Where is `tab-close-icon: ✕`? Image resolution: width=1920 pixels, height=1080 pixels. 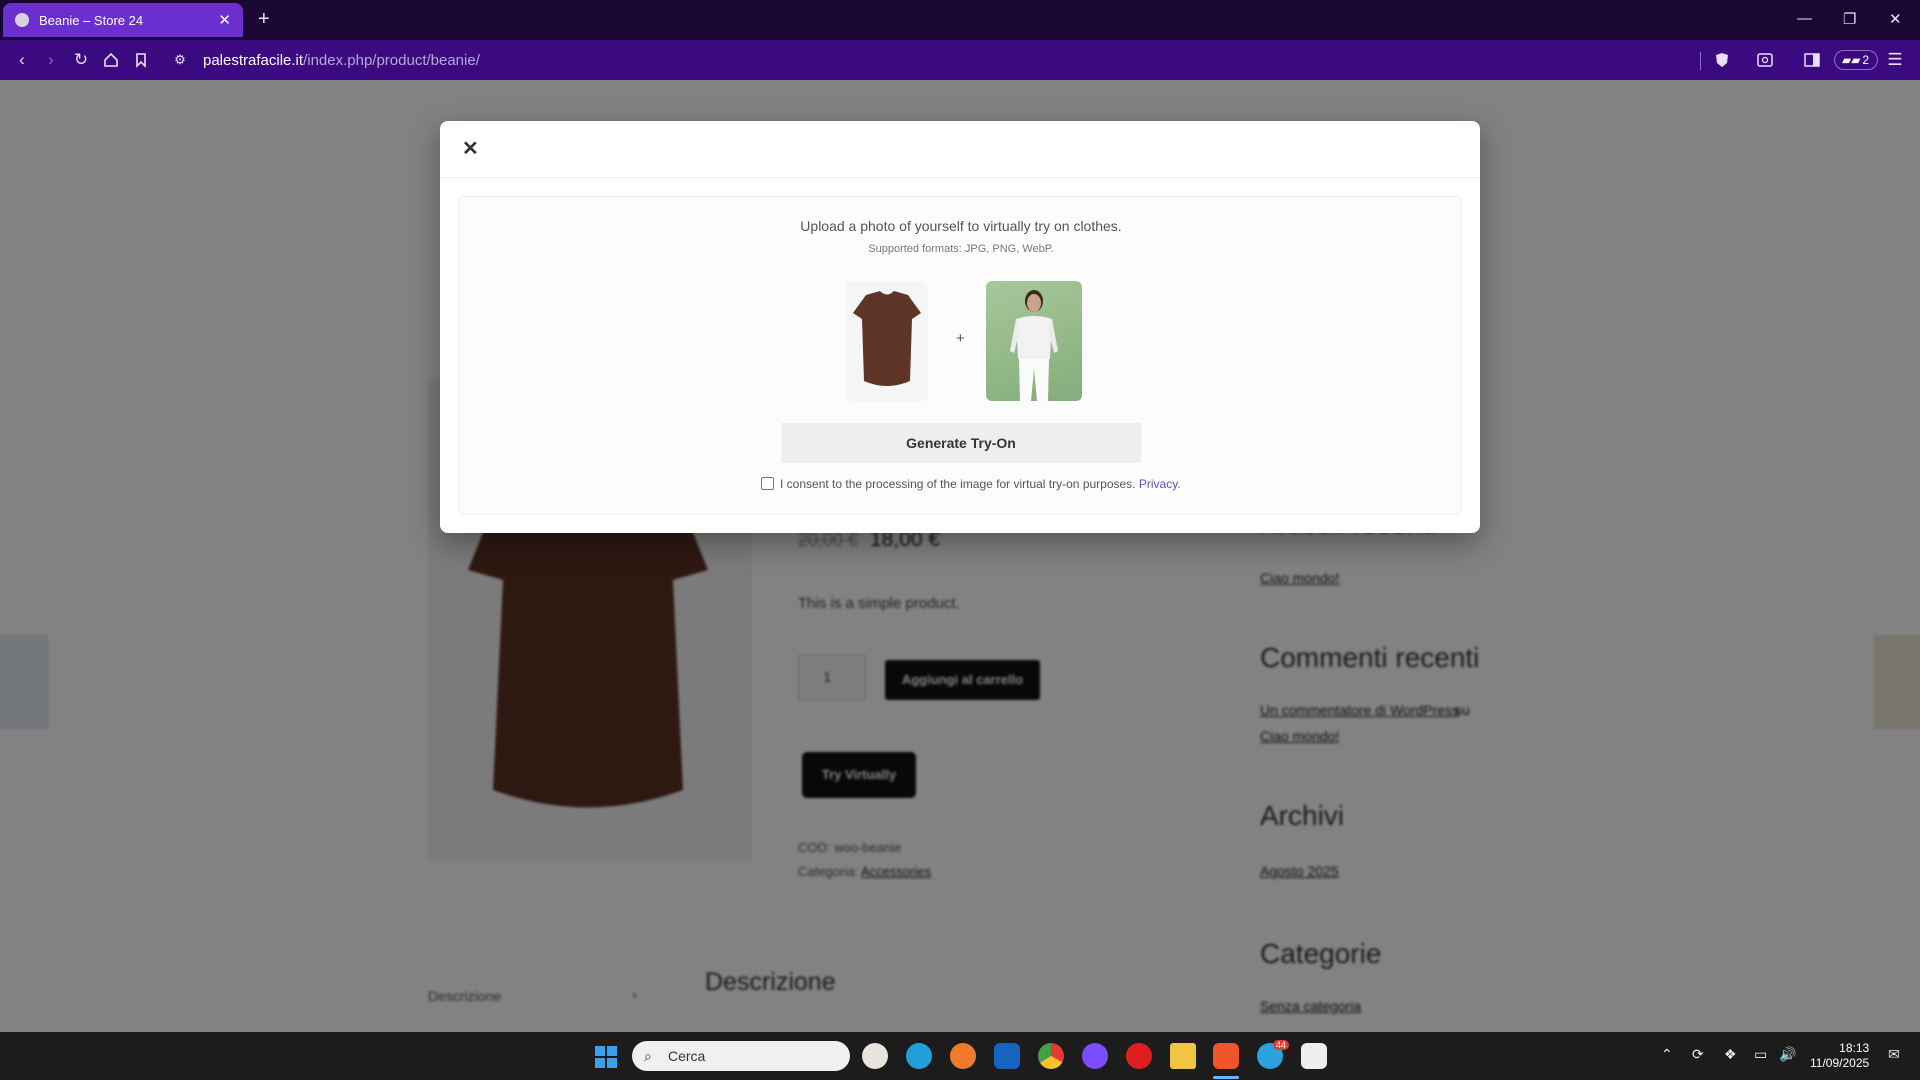
tab-close-icon: ✕ is located at coordinates (224, 20).